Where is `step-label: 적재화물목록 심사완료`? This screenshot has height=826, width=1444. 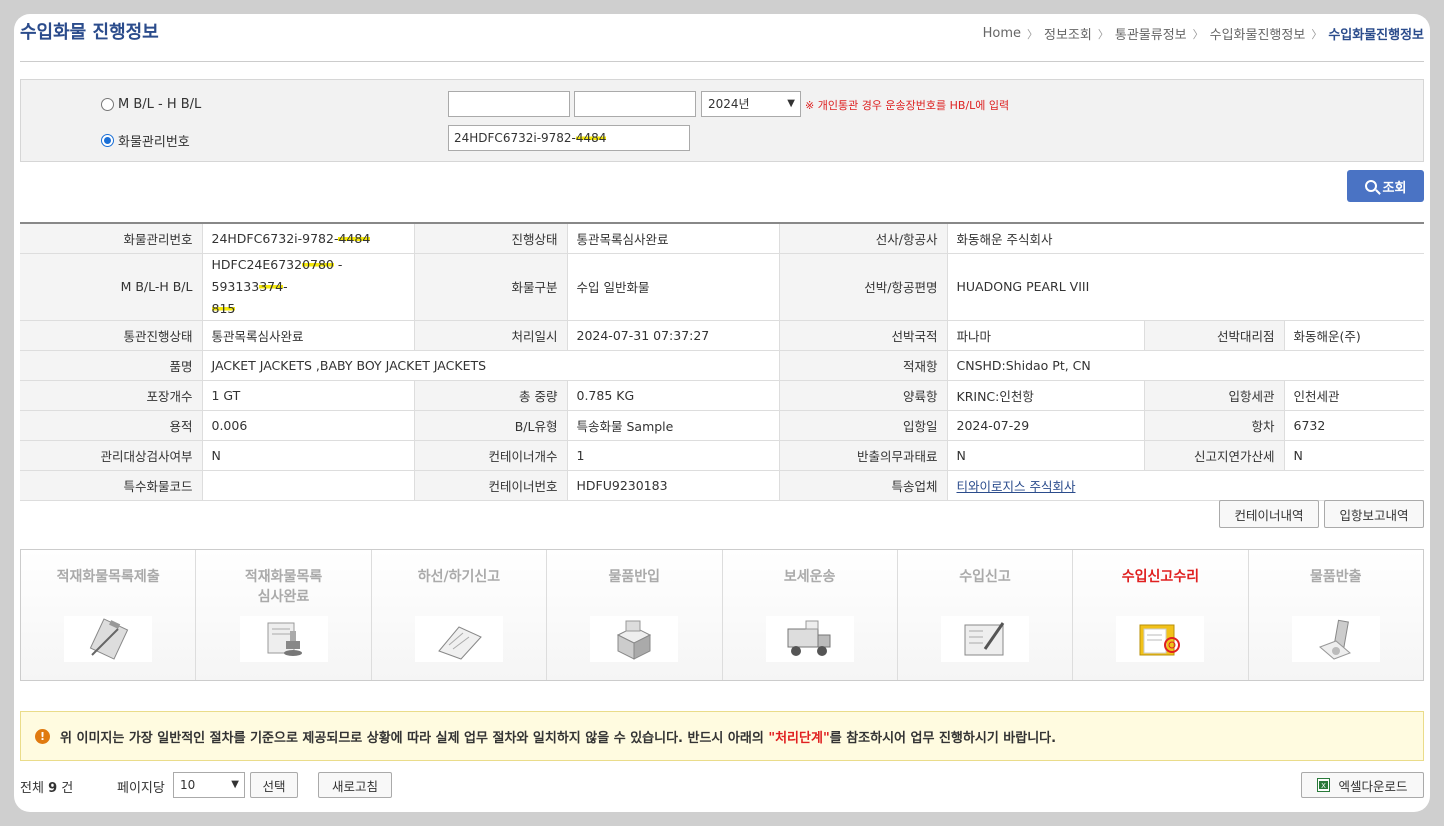 step-label: 적재화물목록 심사완료 is located at coordinates (283, 587).